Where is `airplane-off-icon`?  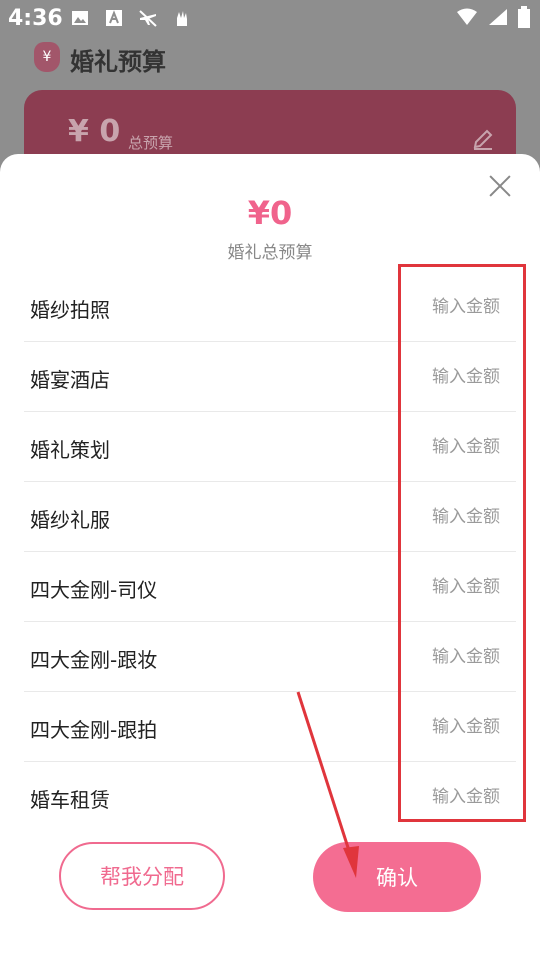 airplane-off-icon is located at coordinates (148, 18).